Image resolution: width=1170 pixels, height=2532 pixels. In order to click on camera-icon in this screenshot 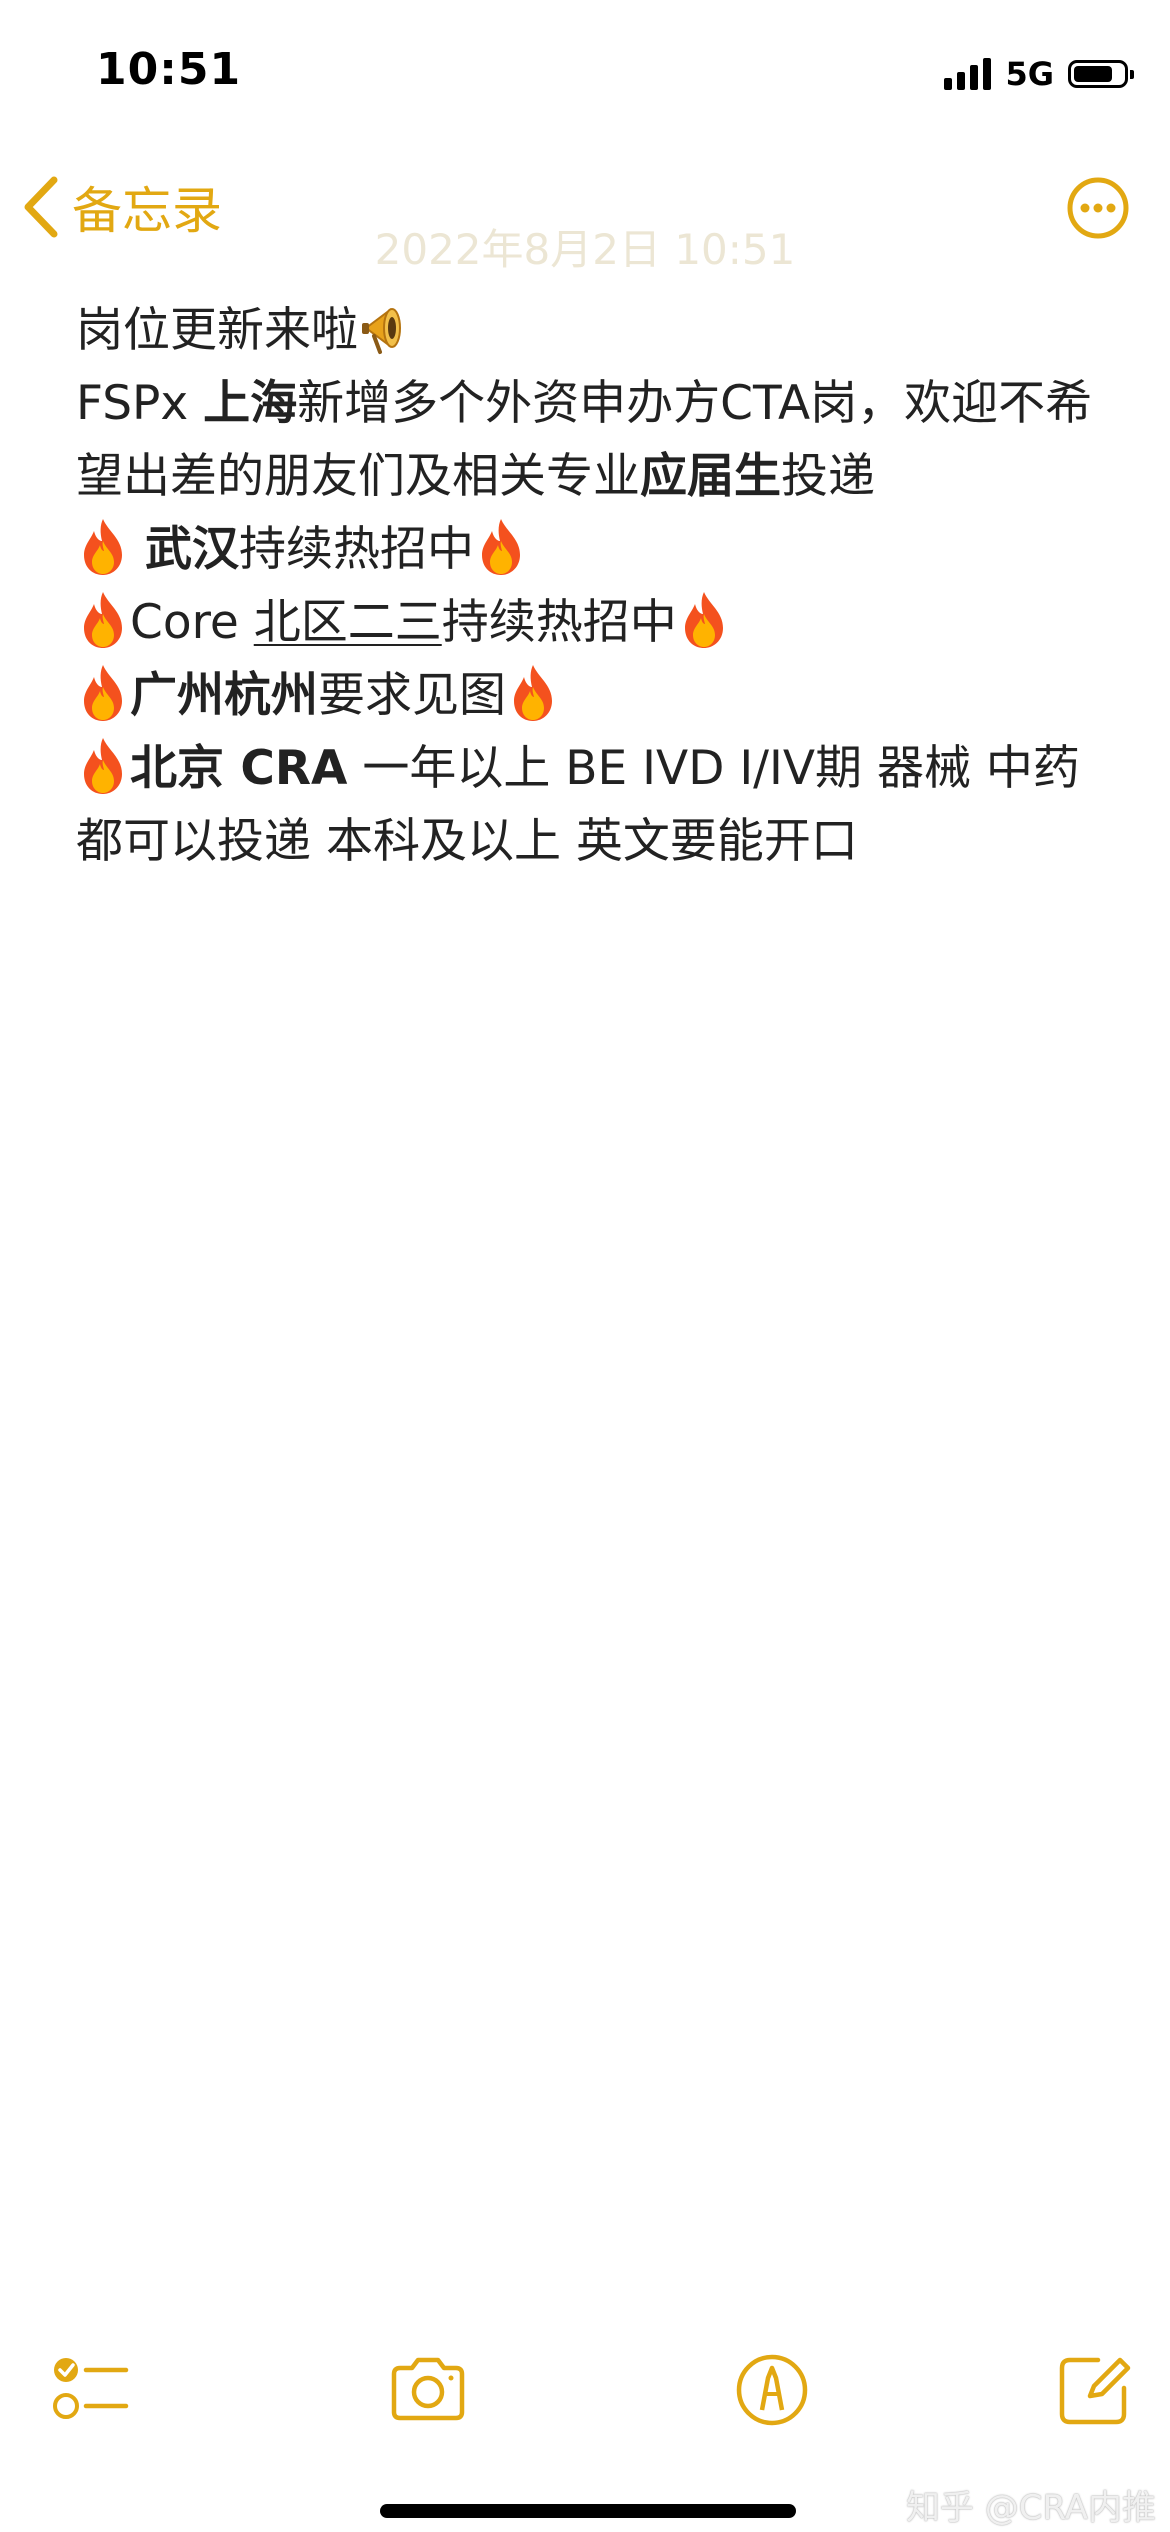, I will do `click(428, 2389)`.